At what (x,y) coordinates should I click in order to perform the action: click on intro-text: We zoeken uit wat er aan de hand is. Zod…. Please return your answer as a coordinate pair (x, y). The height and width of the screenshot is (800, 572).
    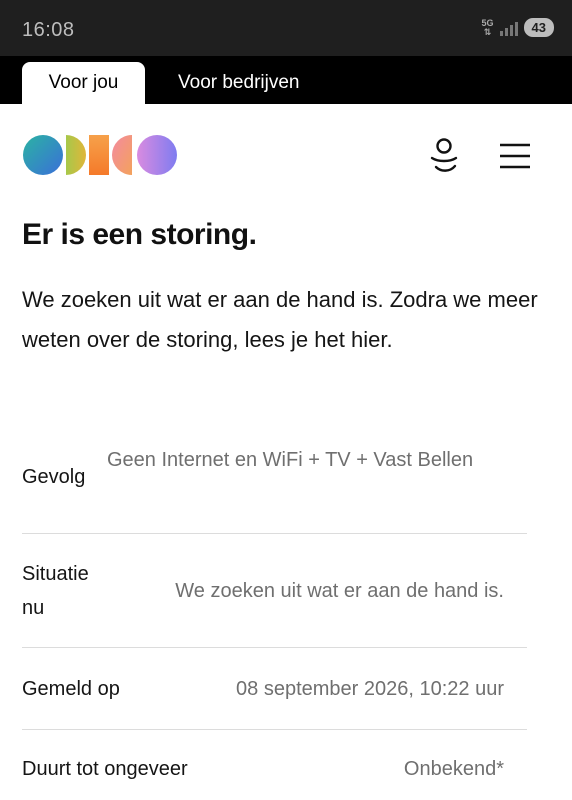
    Looking at the image, I should click on (280, 319).